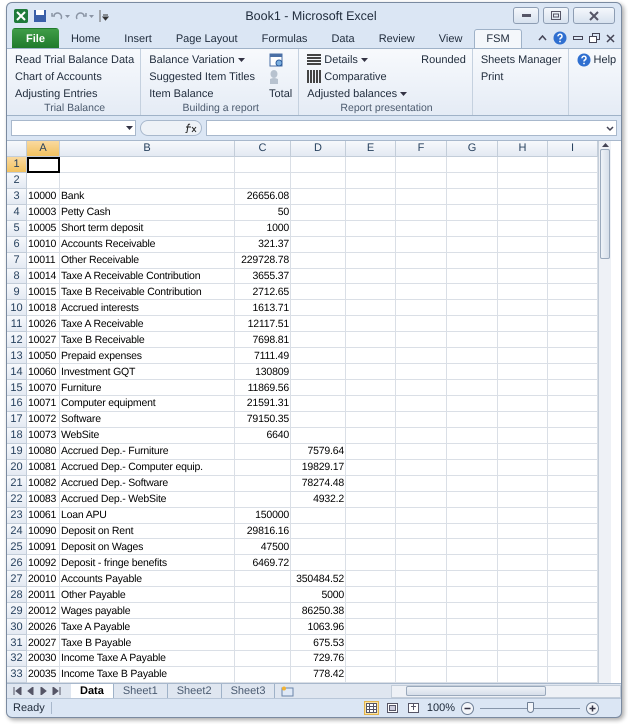  I want to click on row-header: 33, so click(17, 674).